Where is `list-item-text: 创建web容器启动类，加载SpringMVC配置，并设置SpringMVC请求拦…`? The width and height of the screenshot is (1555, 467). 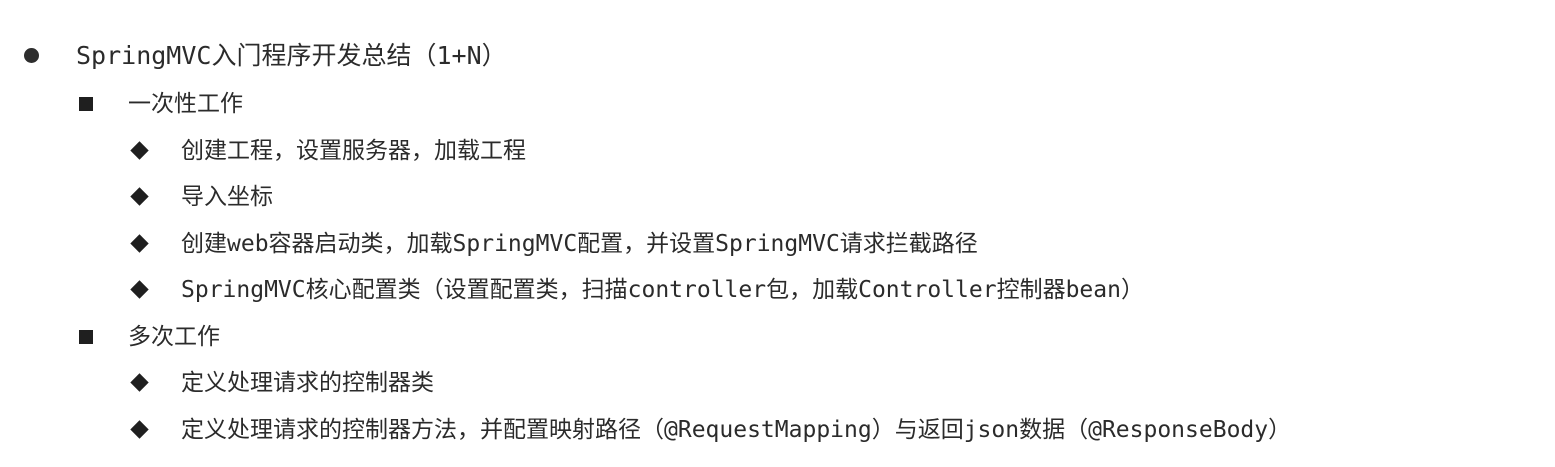
list-item-text: 创建web容器启动类，加载SpringMVC配置，并设置SpringMVC请求拦… is located at coordinates (579, 244).